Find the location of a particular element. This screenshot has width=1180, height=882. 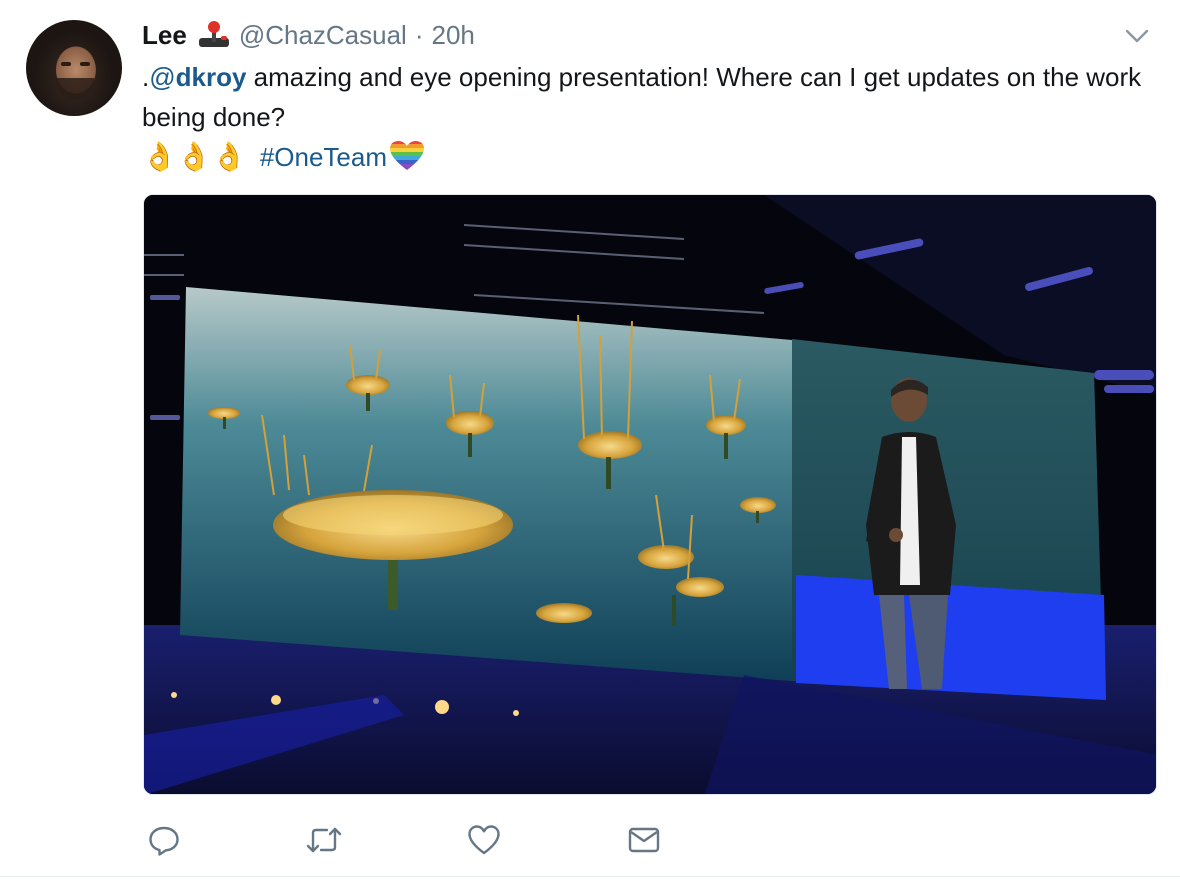

chevron-down-icon is located at coordinates (1137, 36).